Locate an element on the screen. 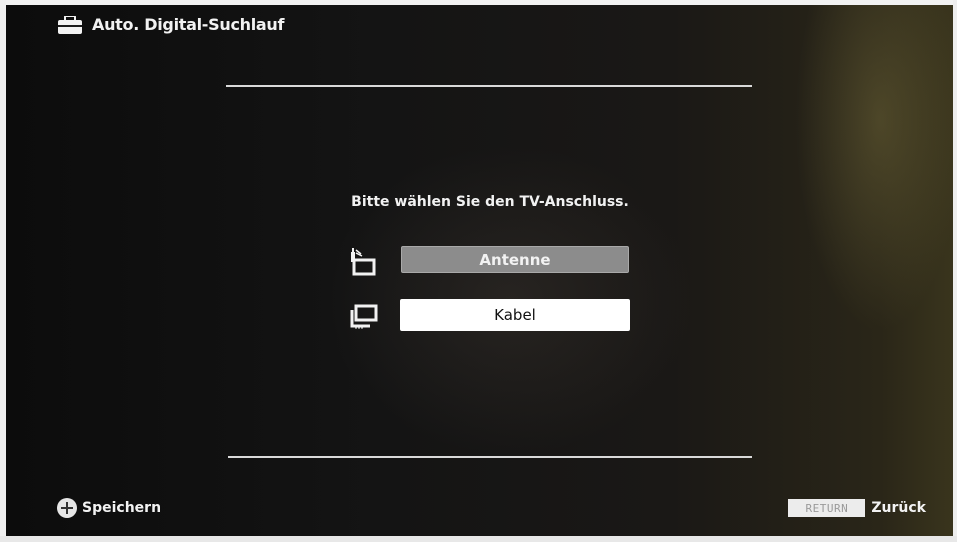 Image resolution: width=957 pixels, height=542 pixels. bezel-bottom is located at coordinates (478, 539).